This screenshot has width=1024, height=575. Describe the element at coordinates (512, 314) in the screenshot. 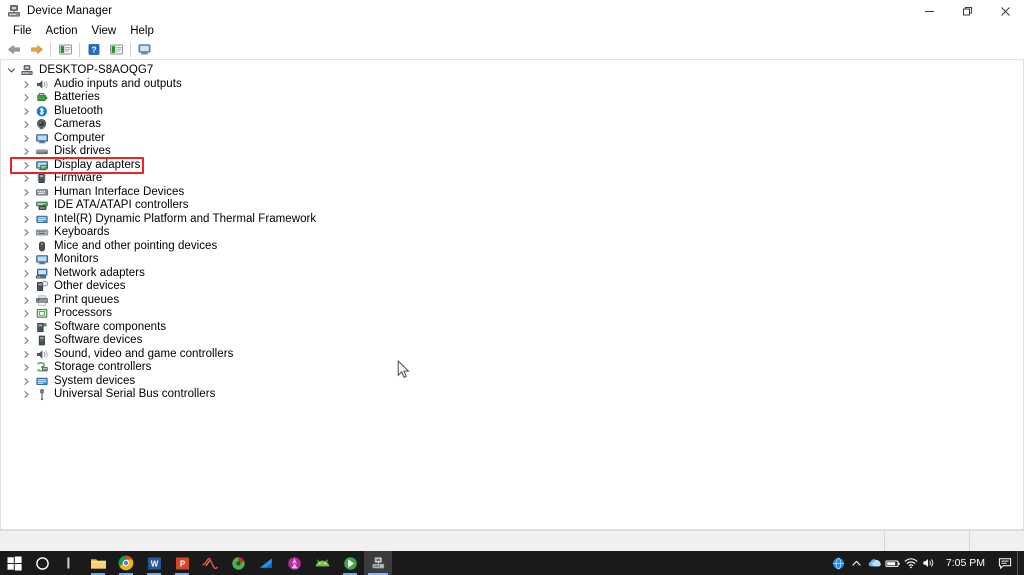

I see `tree-row-processors: Processors` at that location.